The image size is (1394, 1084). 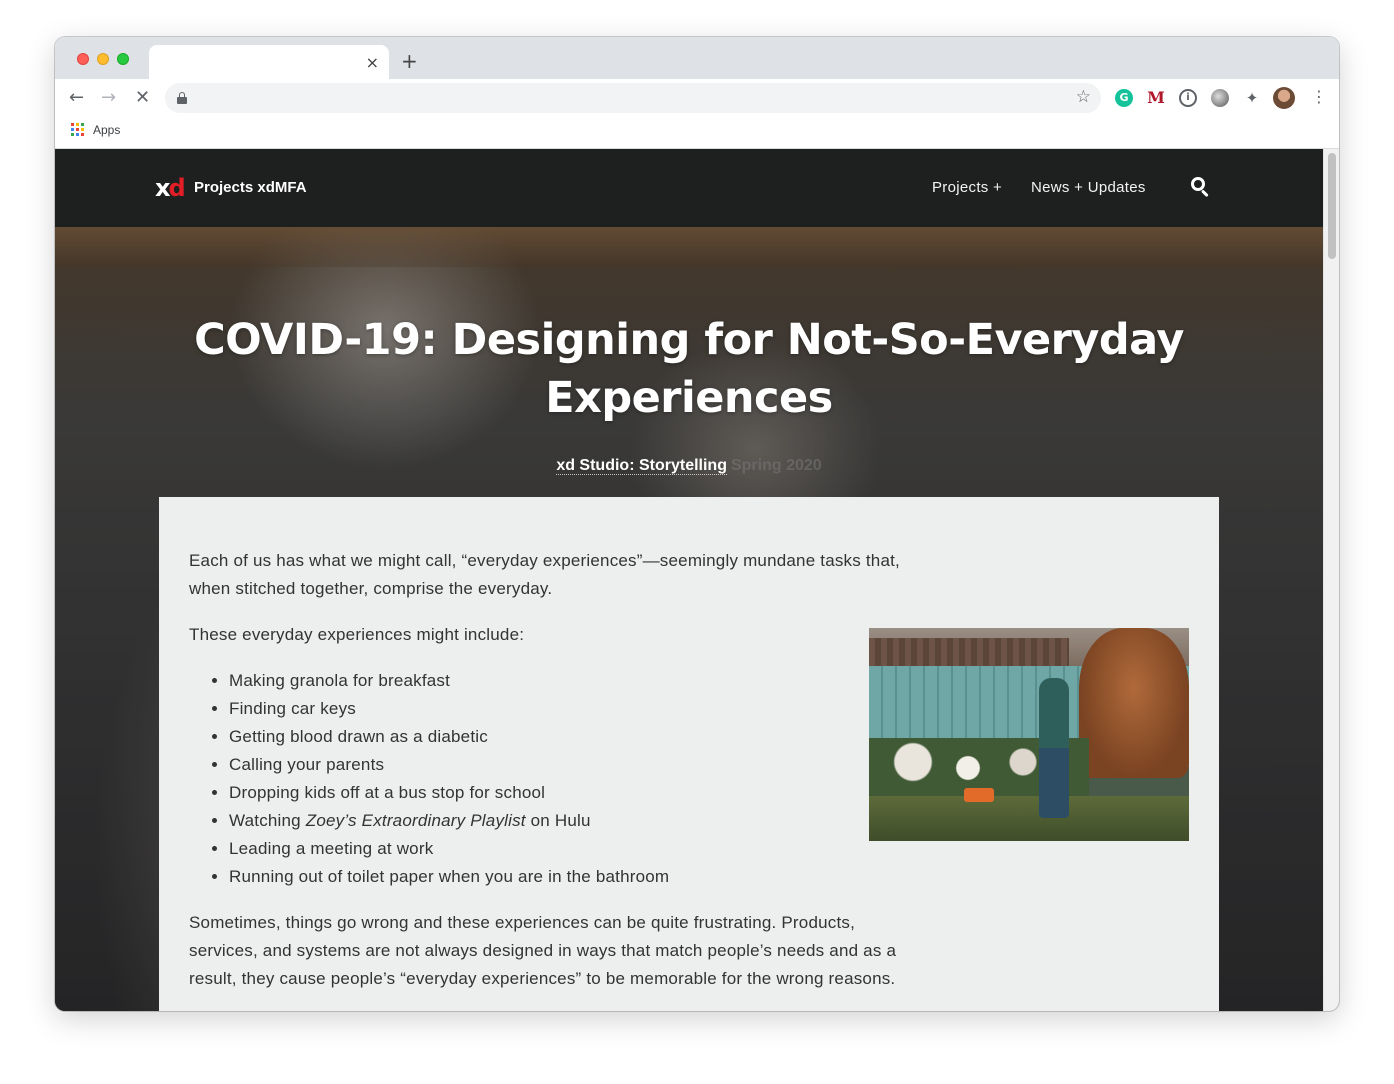 What do you see at coordinates (1252, 98) in the screenshot?
I see `puzzle-extensions-icon: ✦` at bounding box center [1252, 98].